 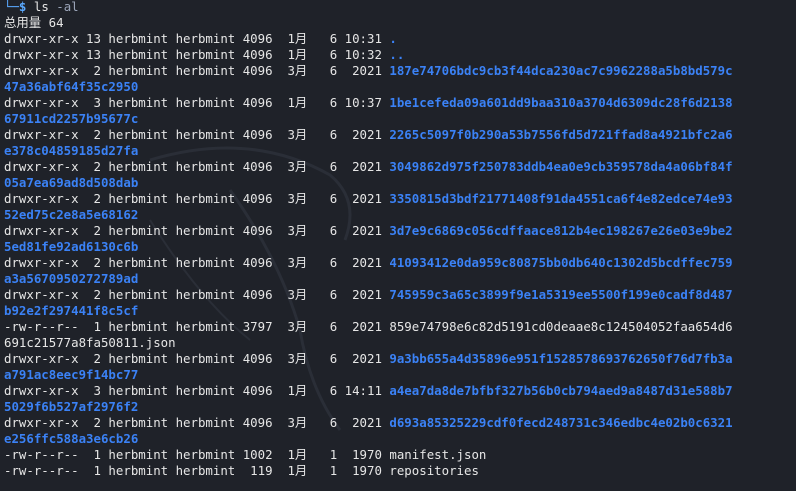 What do you see at coordinates (399, 375) in the screenshot?
I see `listing-row-wrap: a791ac8eec9f14bc77` at bounding box center [399, 375].